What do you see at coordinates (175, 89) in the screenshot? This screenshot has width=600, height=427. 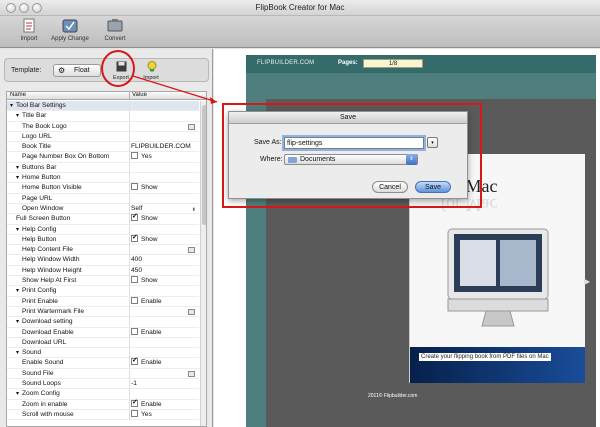 I see `annotation-arrow` at bounding box center [175, 89].